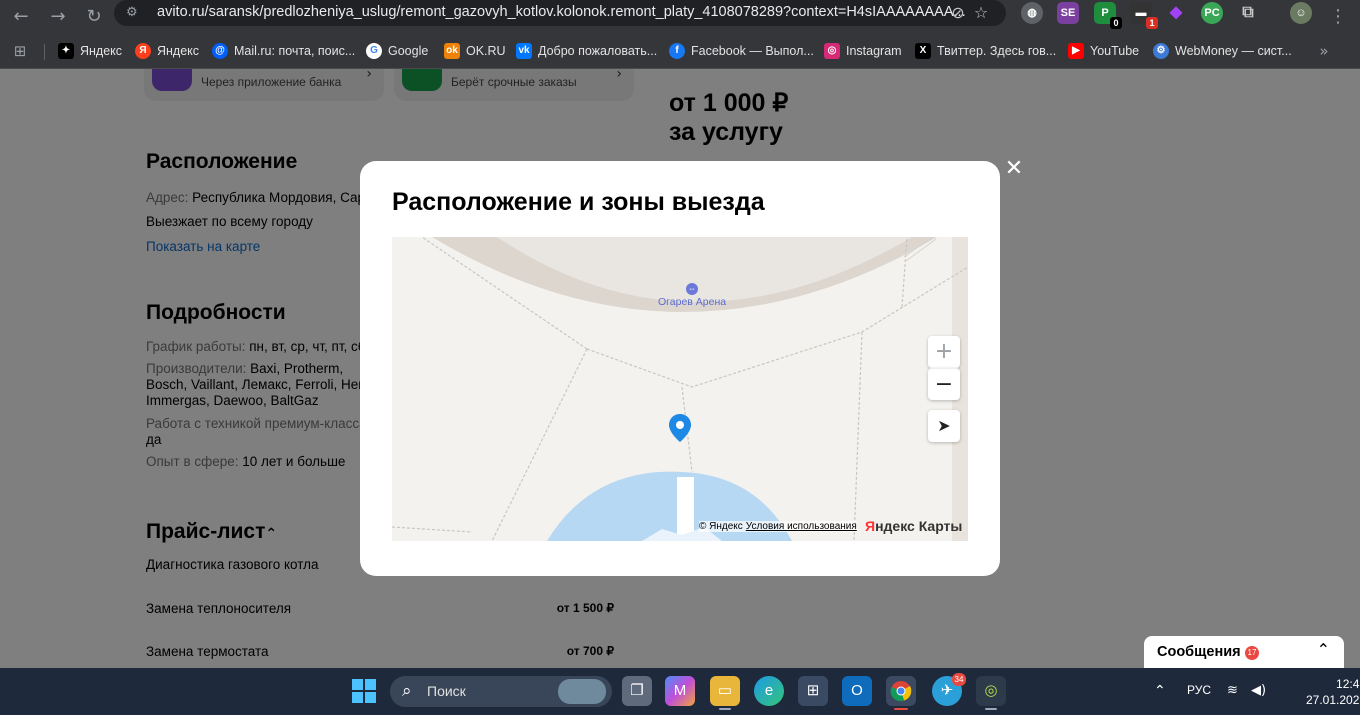 This screenshot has width=1360, height=715. I want to click on windows-start-icon, so click(364, 691).